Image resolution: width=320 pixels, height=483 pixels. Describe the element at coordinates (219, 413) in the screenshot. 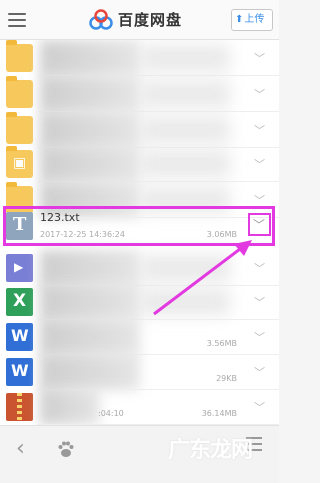

I see `file-size: 36.14MB` at that location.